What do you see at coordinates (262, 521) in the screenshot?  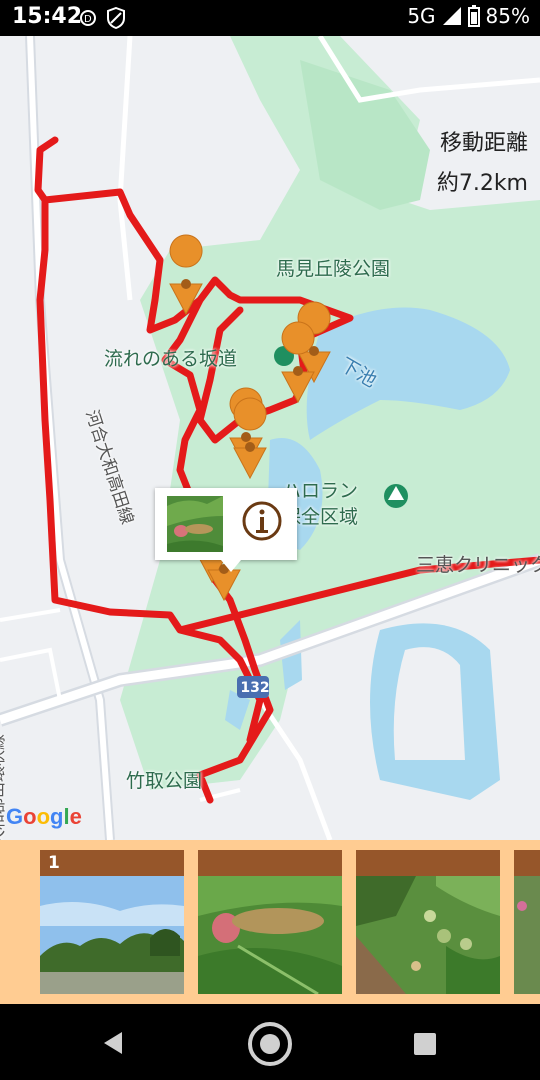 I see `info-icon` at bounding box center [262, 521].